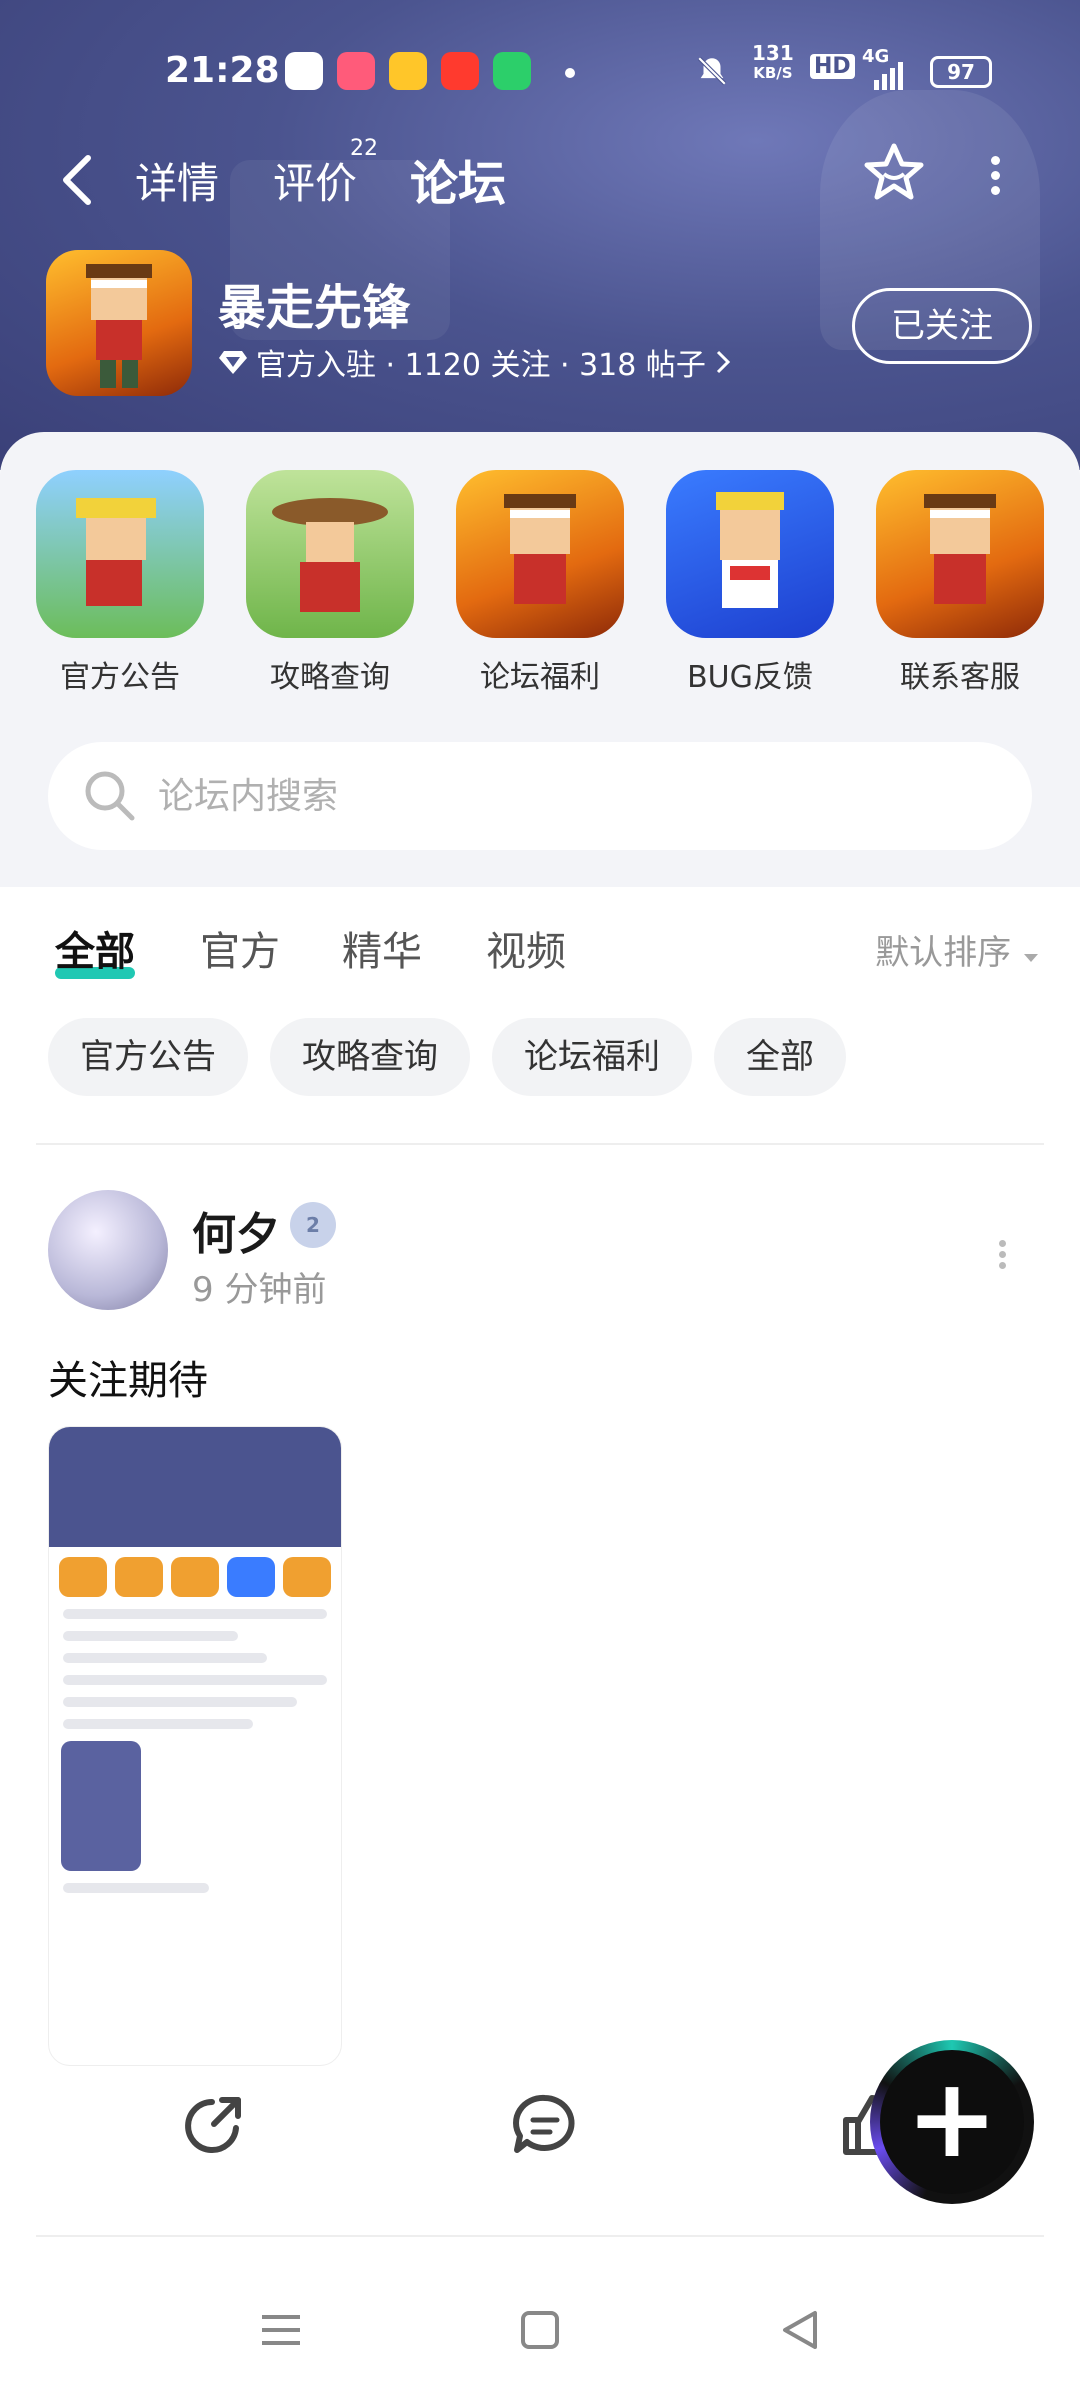 This screenshot has height=2400, width=1080. I want to click on follow-button: 已关注, so click(942, 326).